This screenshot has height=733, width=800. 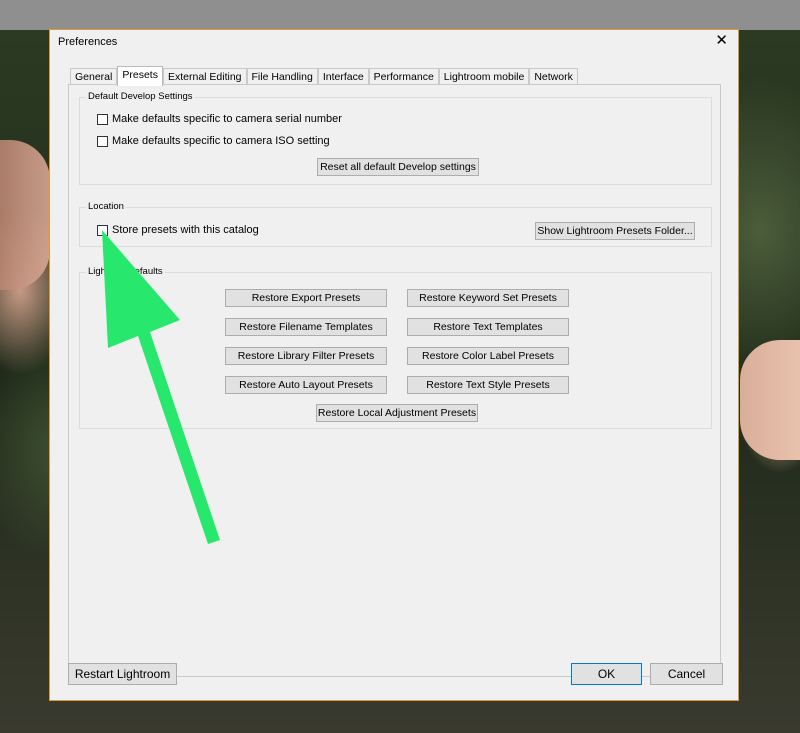 What do you see at coordinates (488, 327) in the screenshot?
I see `restore-text-templates-button: Restore Text Templates` at bounding box center [488, 327].